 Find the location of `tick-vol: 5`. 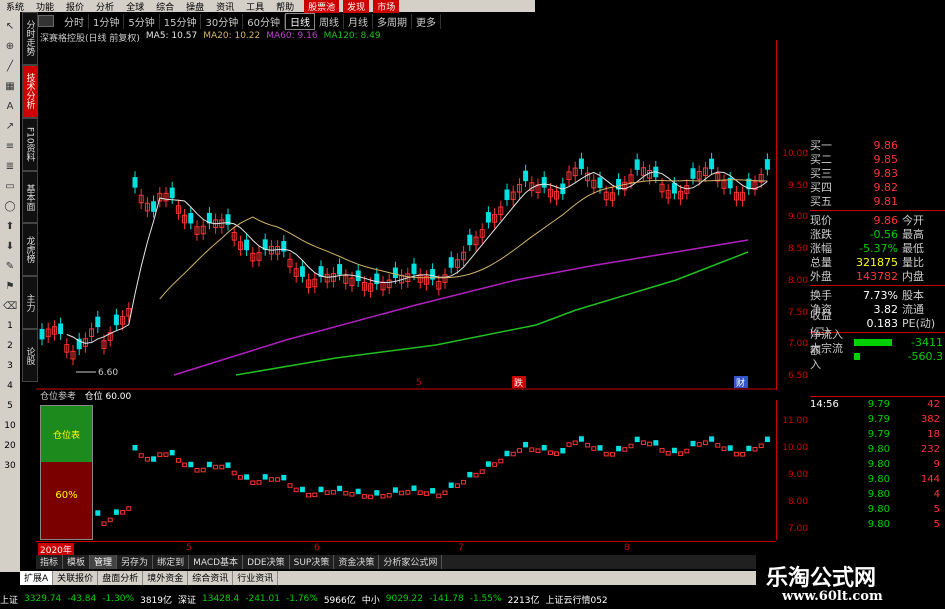

tick-vol: 5 is located at coordinates (936, 524).